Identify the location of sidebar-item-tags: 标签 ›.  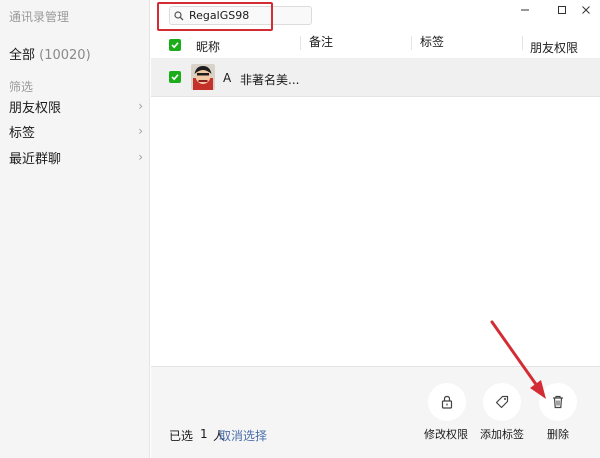
(76, 131).